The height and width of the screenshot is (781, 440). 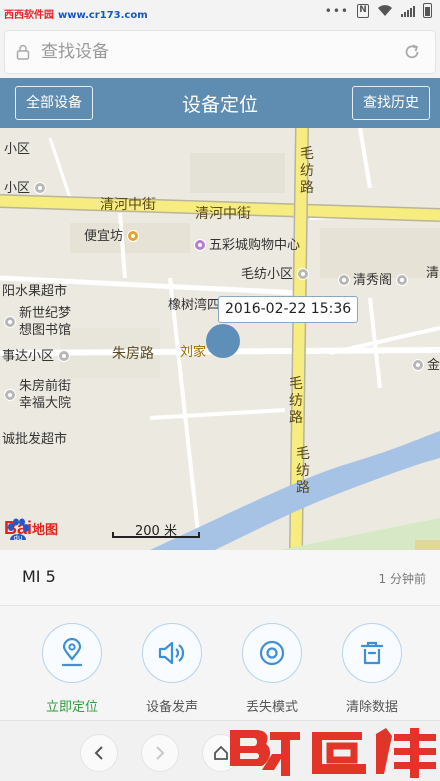 What do you see at coordinates (171, 707) in the screenshot?
I see `play-sound-label: 设备发声` at bounding box center [171, 707].